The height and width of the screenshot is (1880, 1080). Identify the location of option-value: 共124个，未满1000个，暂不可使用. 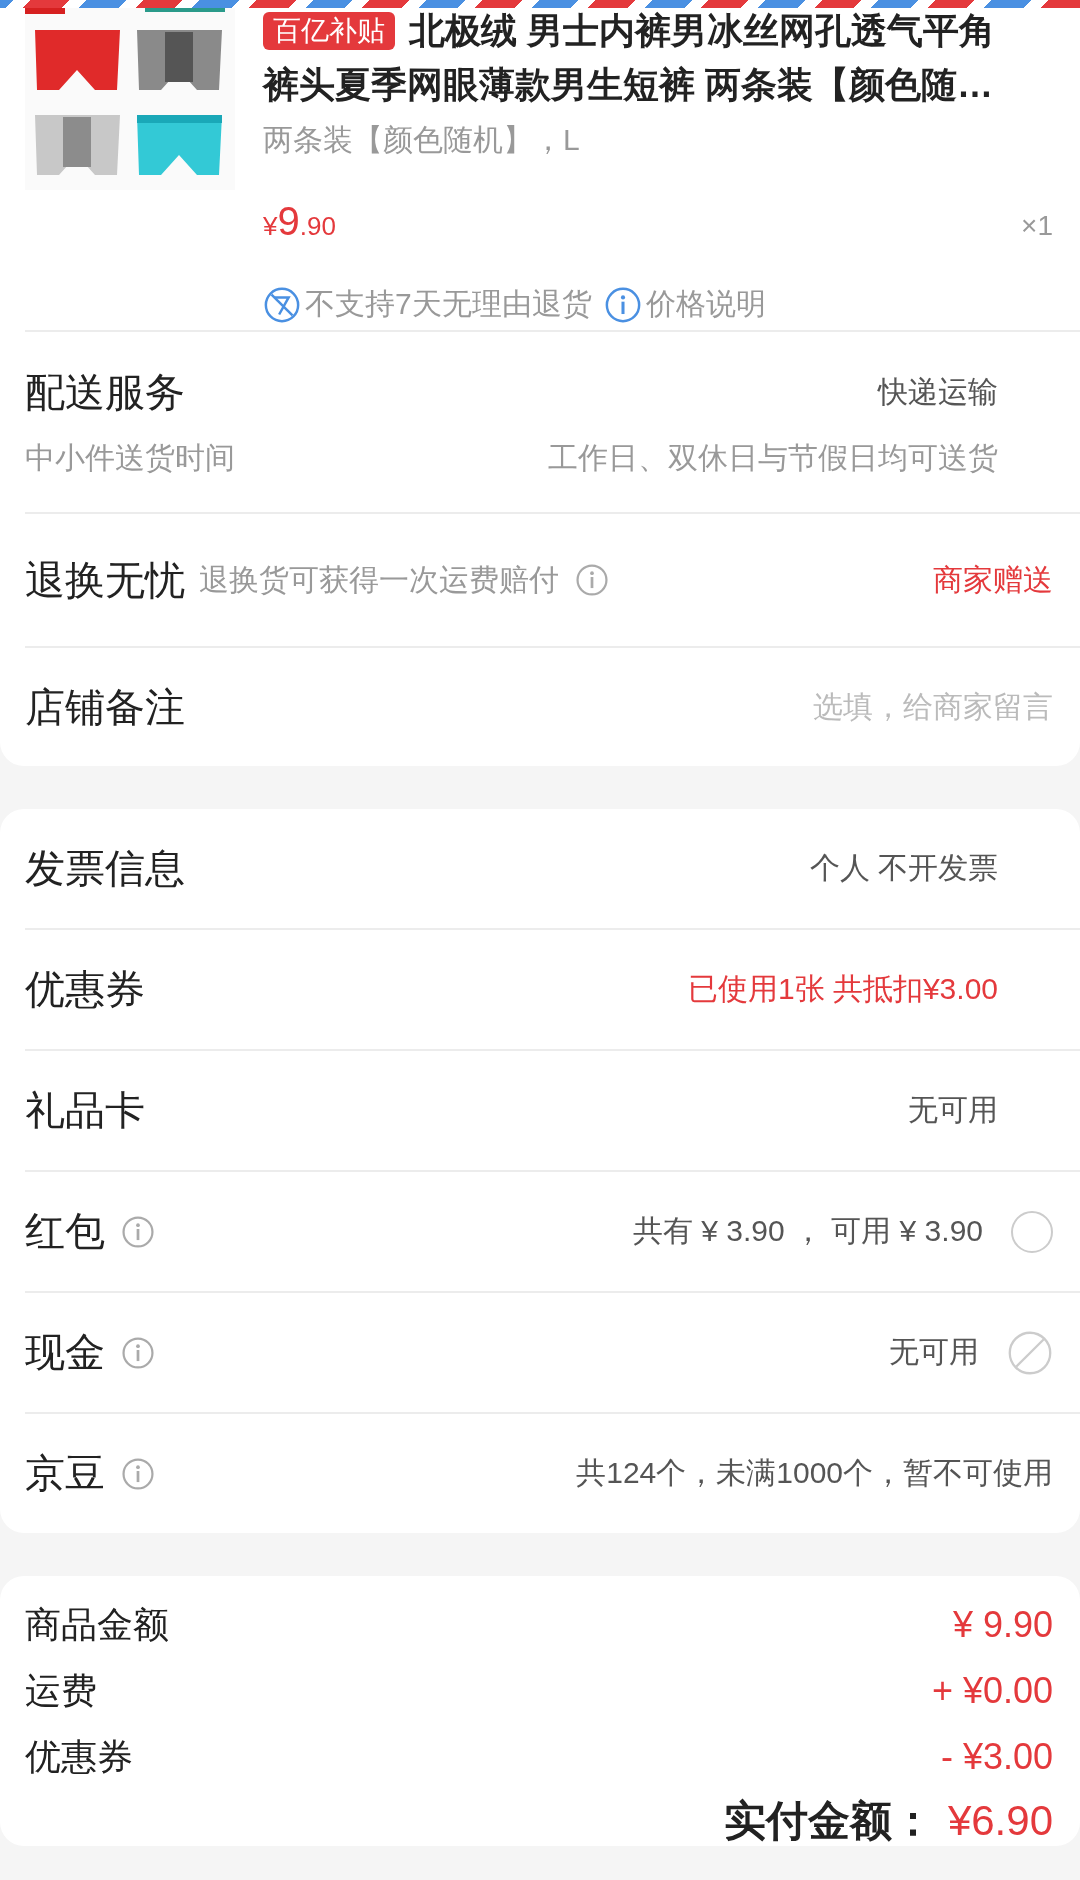
(814, 1473).